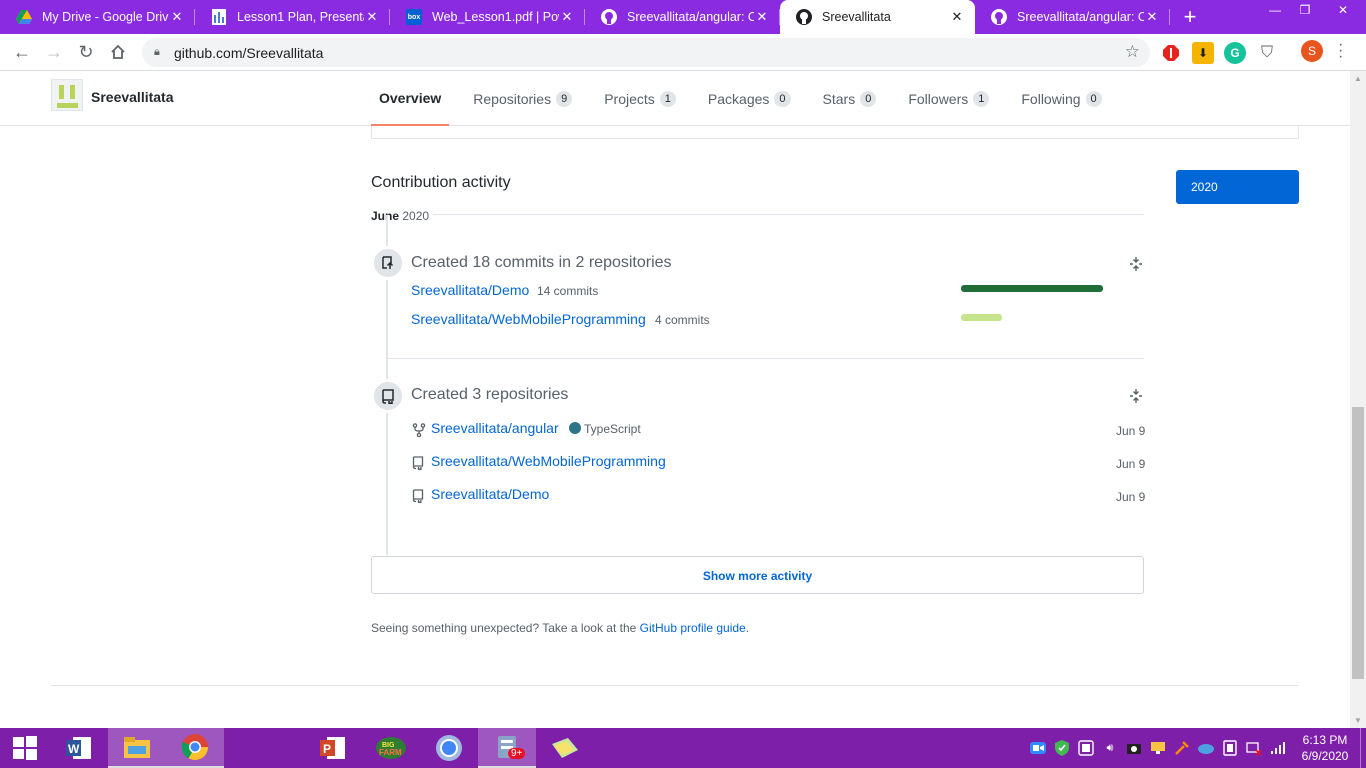  Describe the element at coordinates (1171, 53) in the screenshot. I see `adblock-extension-icon` at that location.